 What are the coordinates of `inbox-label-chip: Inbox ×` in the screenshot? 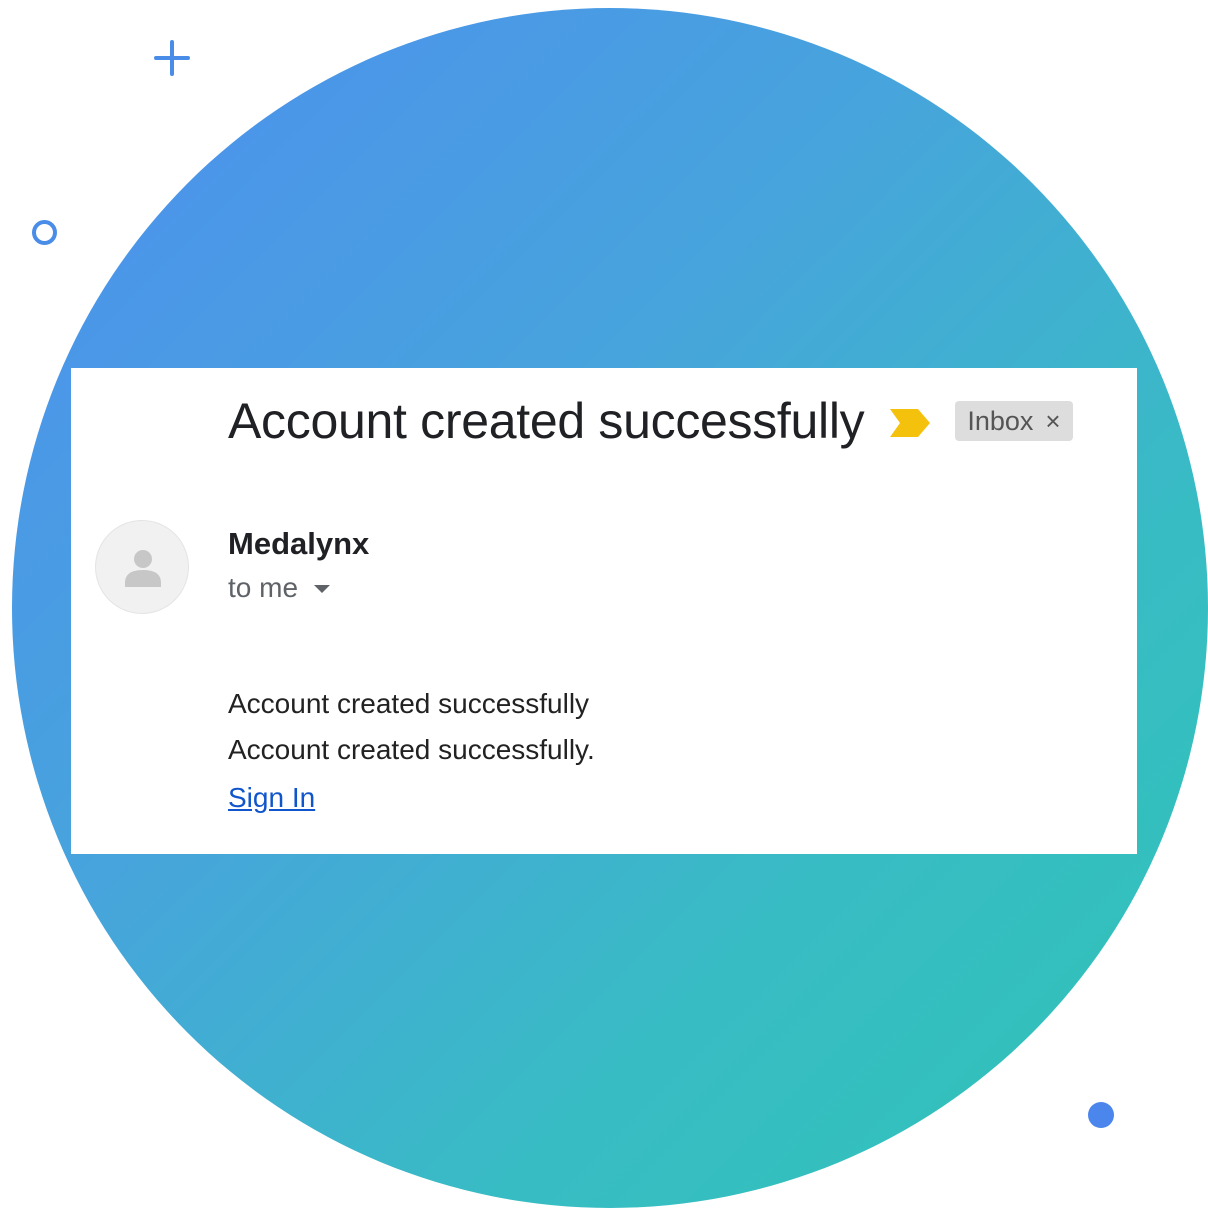 It's located at (1014, 421).